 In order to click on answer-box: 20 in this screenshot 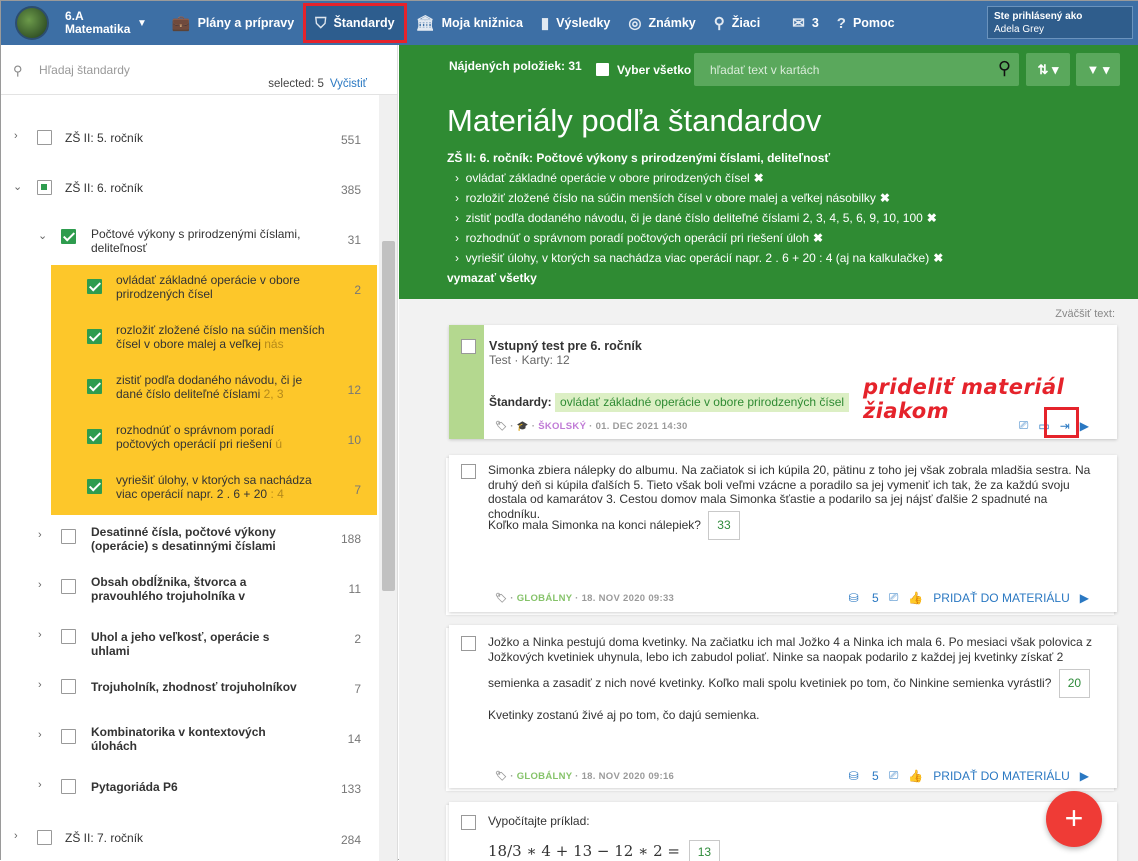, I will do `click(1074, 683)`.